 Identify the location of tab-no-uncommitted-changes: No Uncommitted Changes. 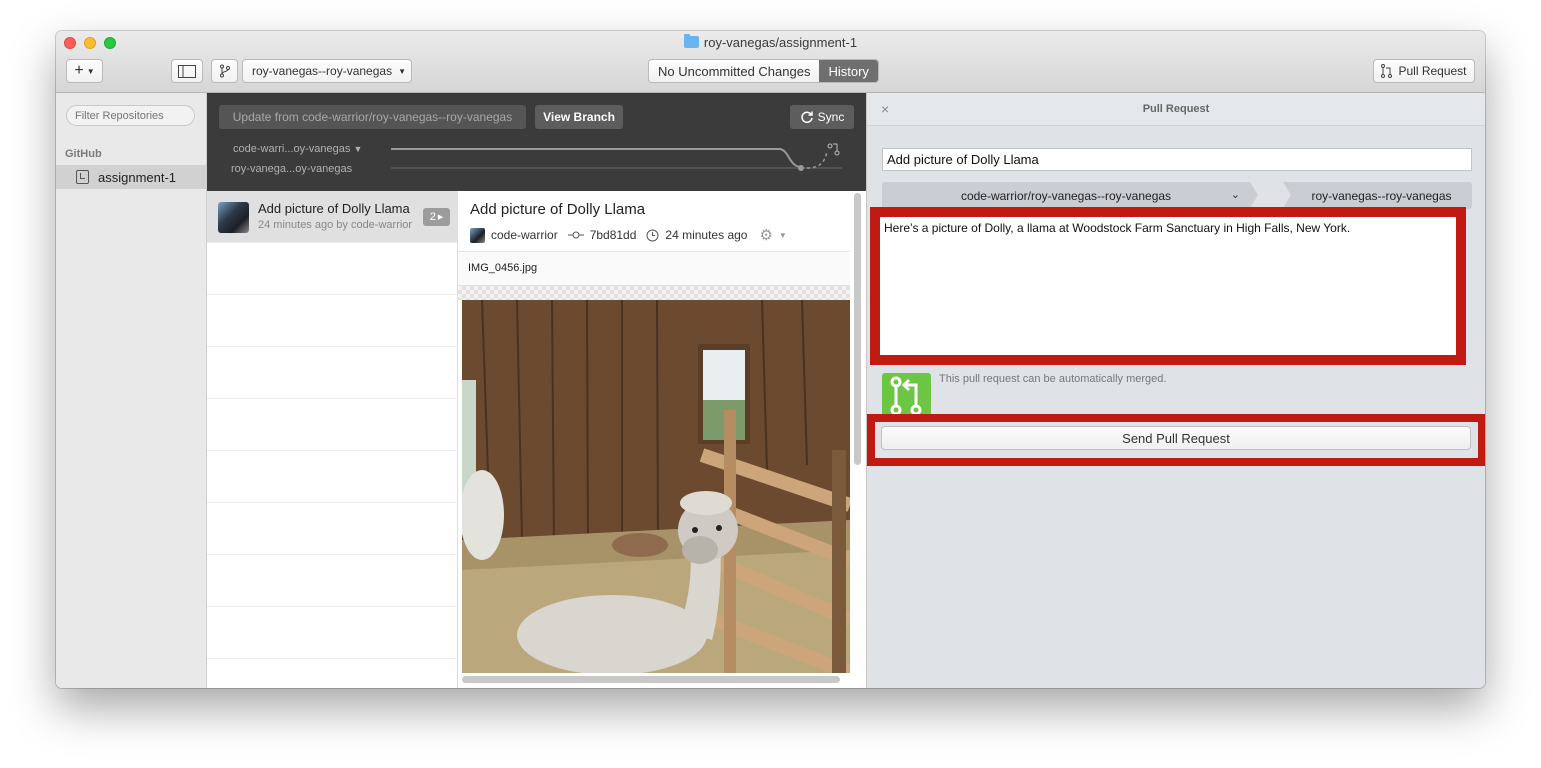
(734, 71).